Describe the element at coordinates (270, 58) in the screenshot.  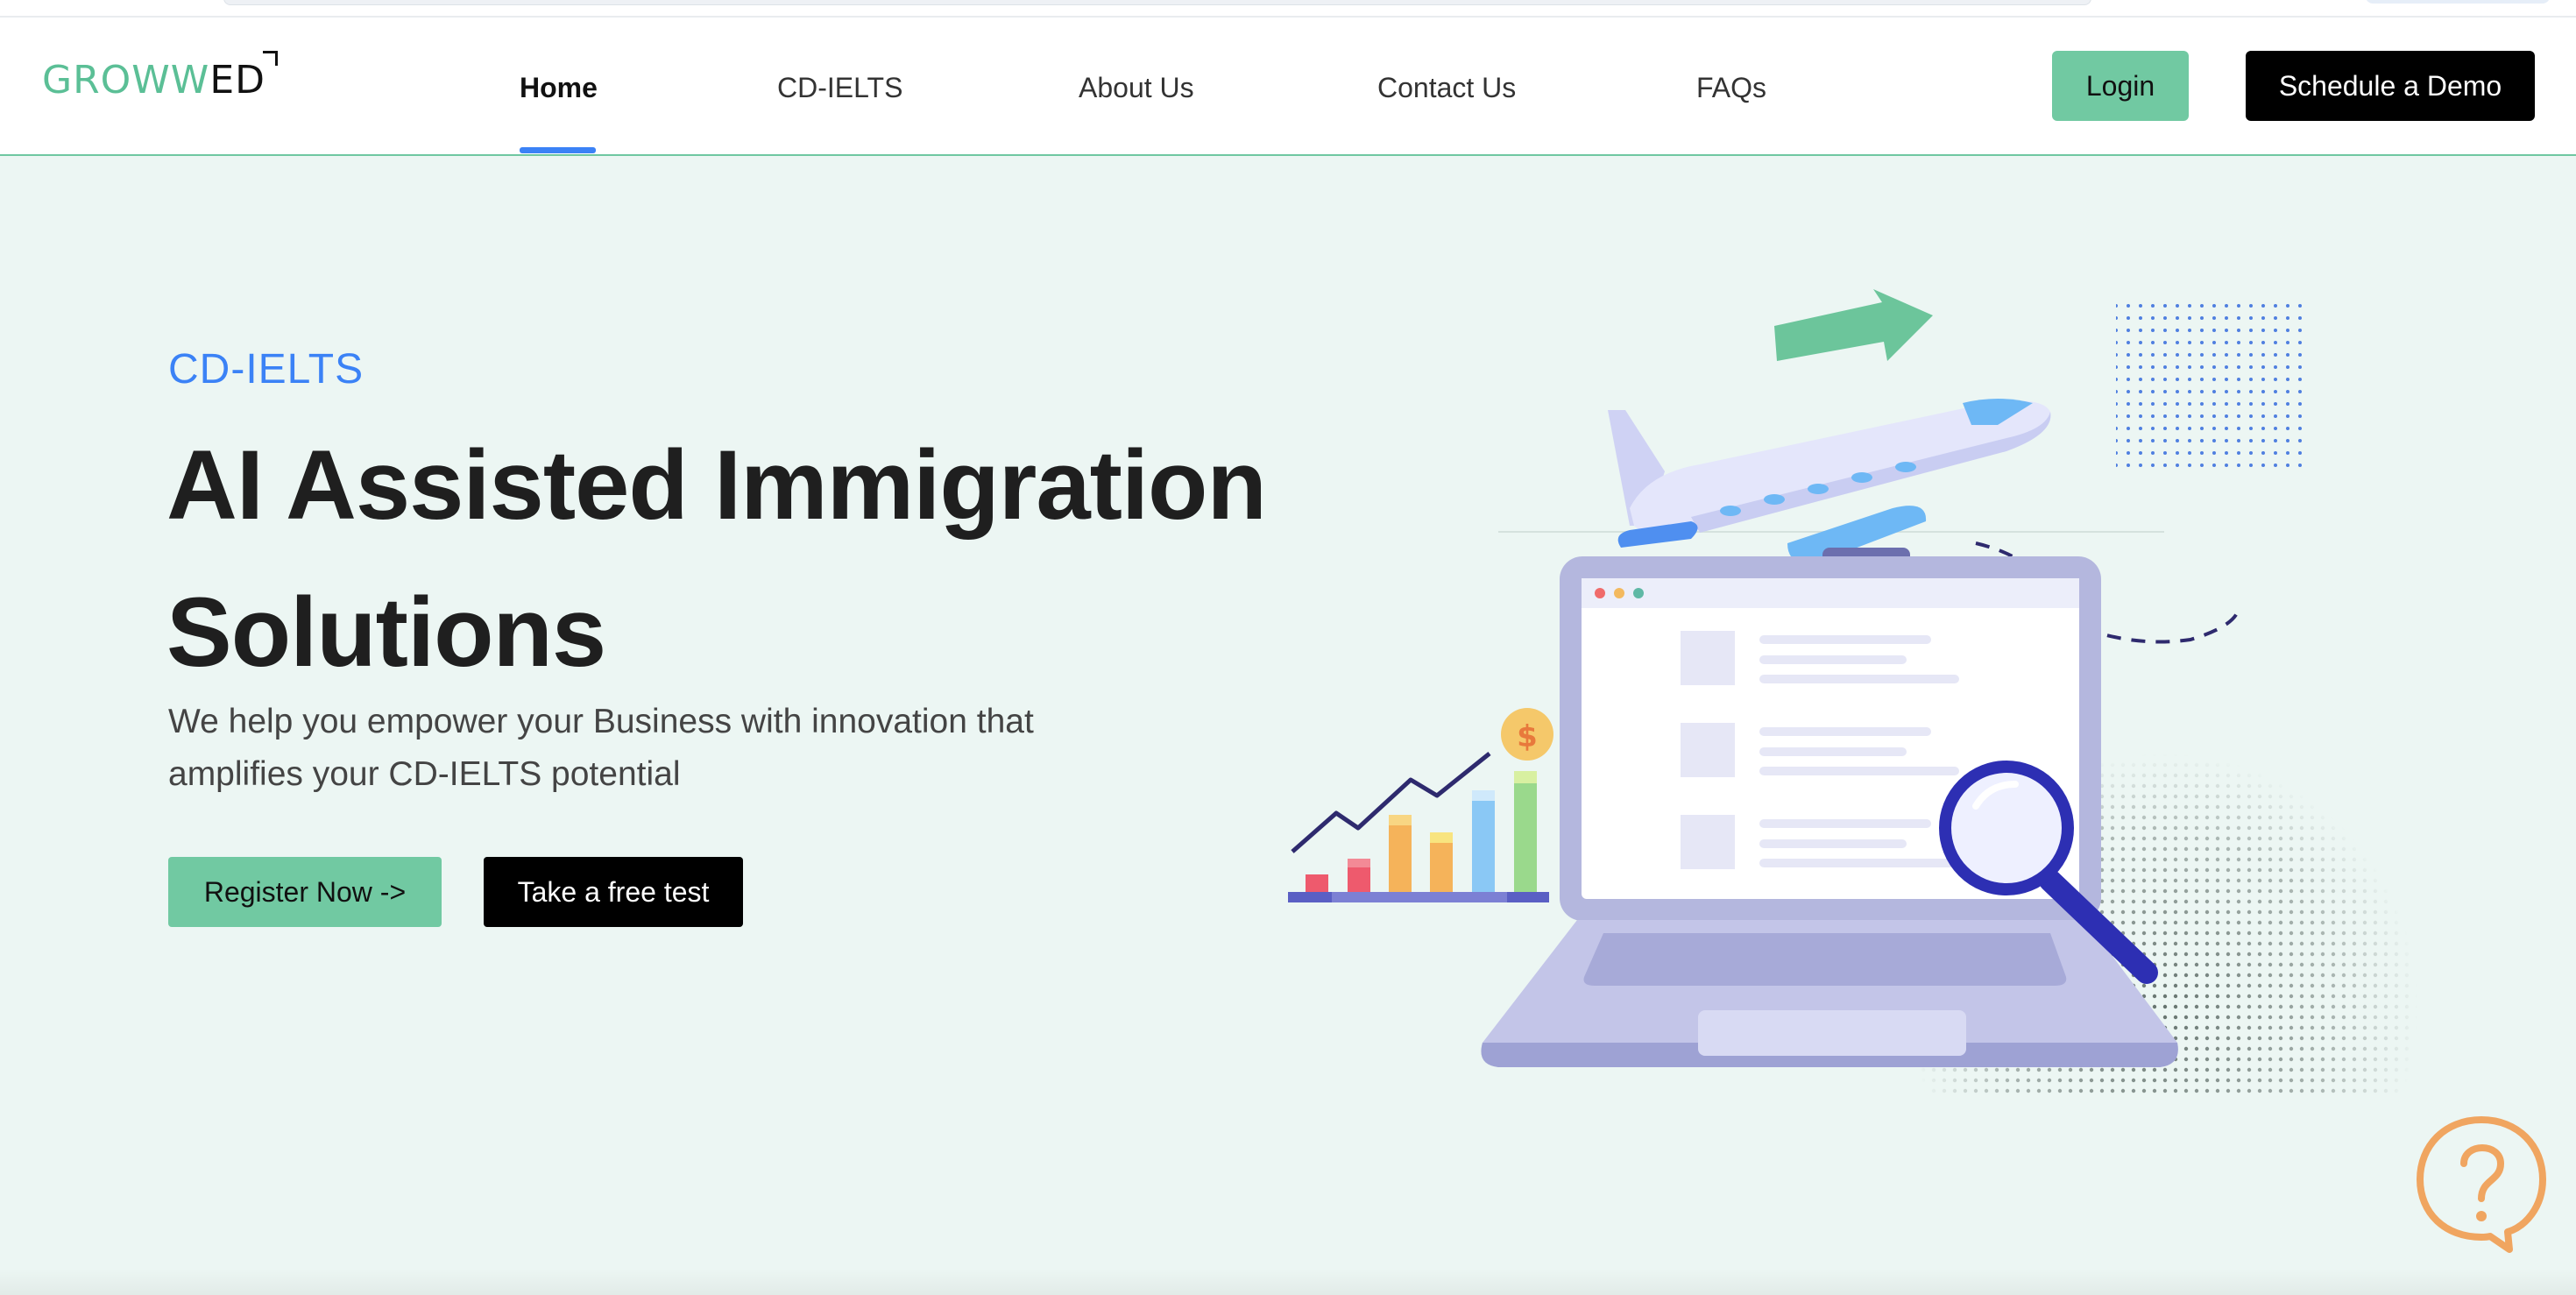
I see `logo-corner-mark` at that location.